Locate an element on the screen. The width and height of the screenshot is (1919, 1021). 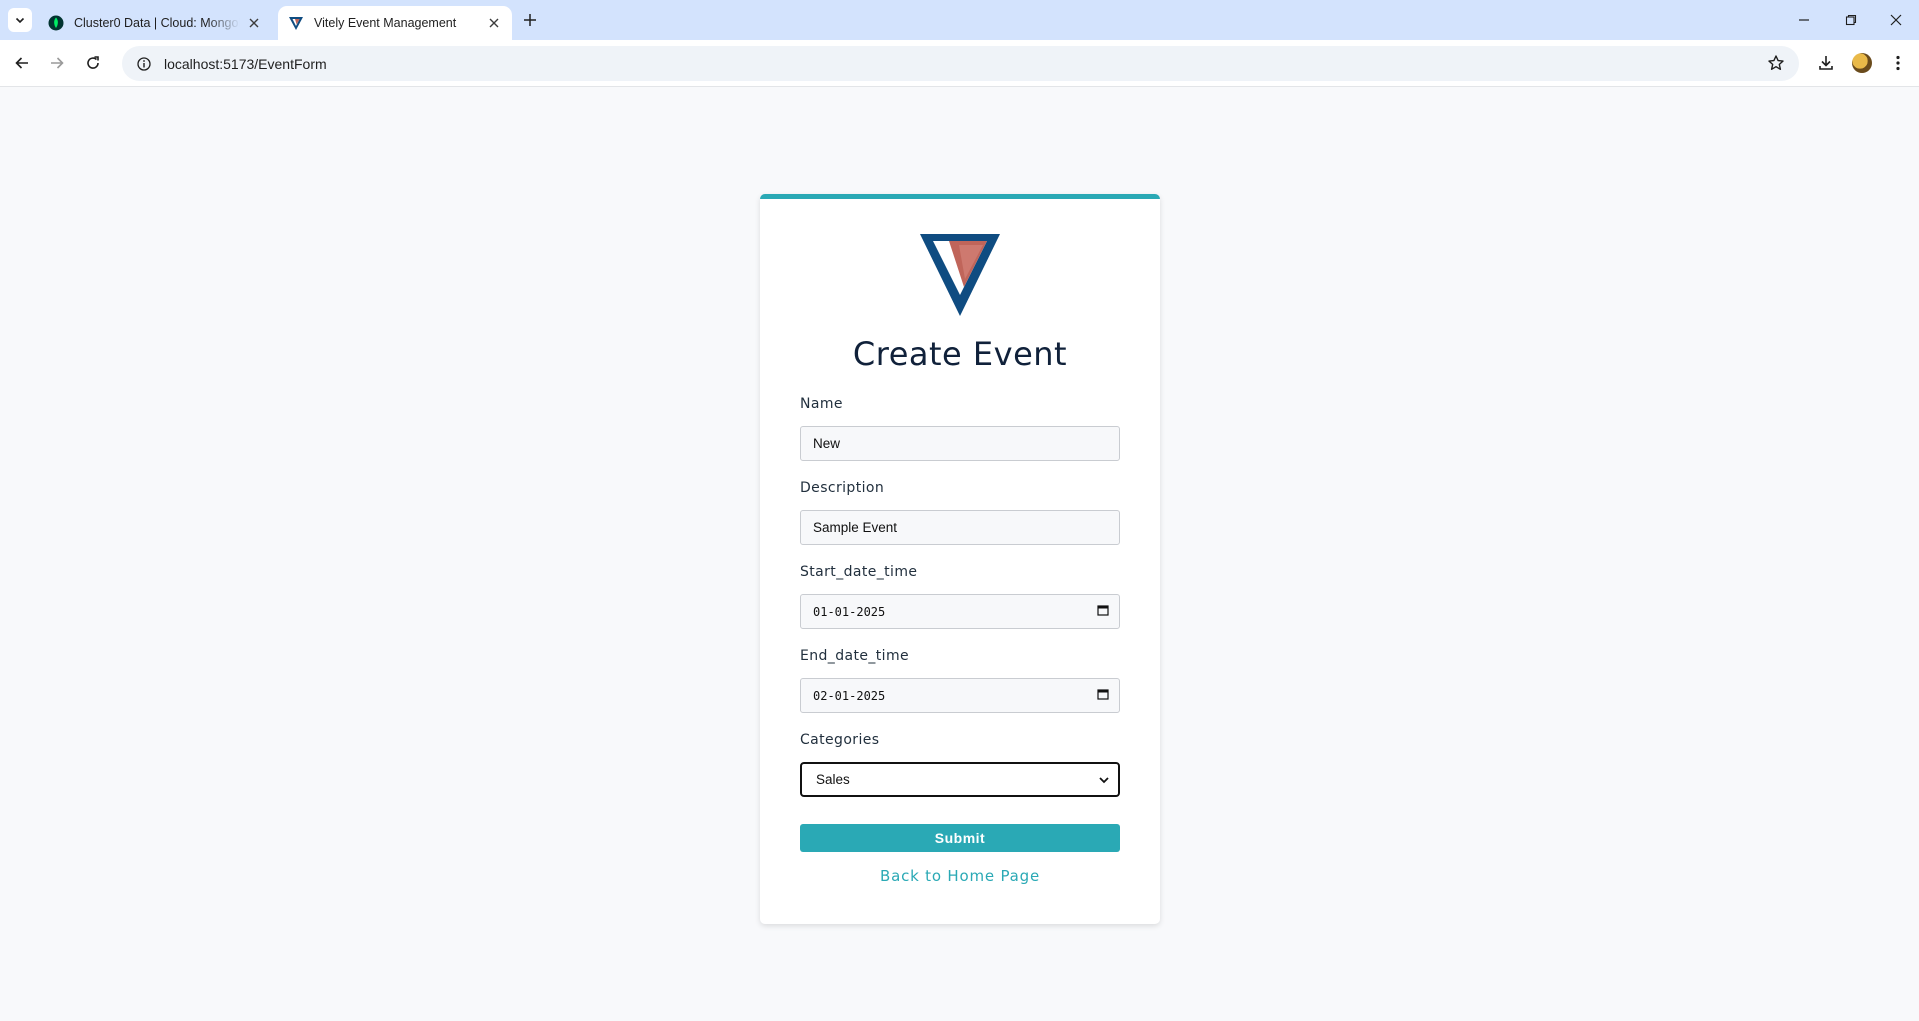
restore-button is located at coordinates (1851, 20).